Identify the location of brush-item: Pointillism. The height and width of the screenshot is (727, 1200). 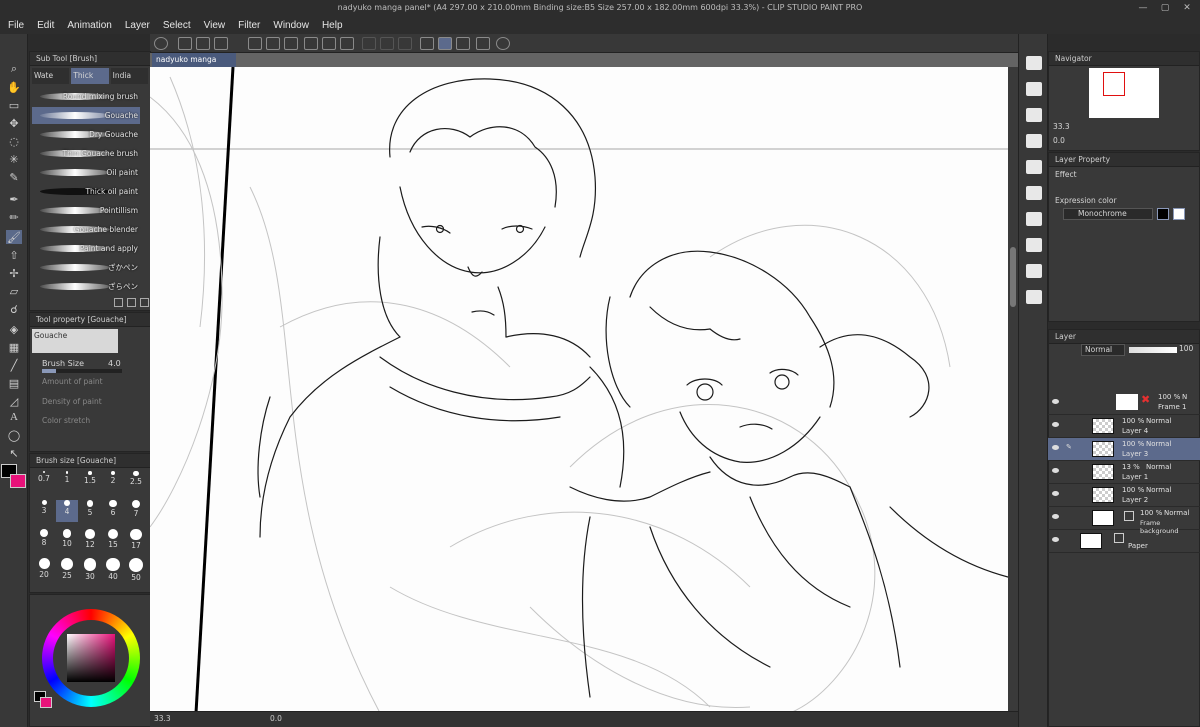
(86, 210).